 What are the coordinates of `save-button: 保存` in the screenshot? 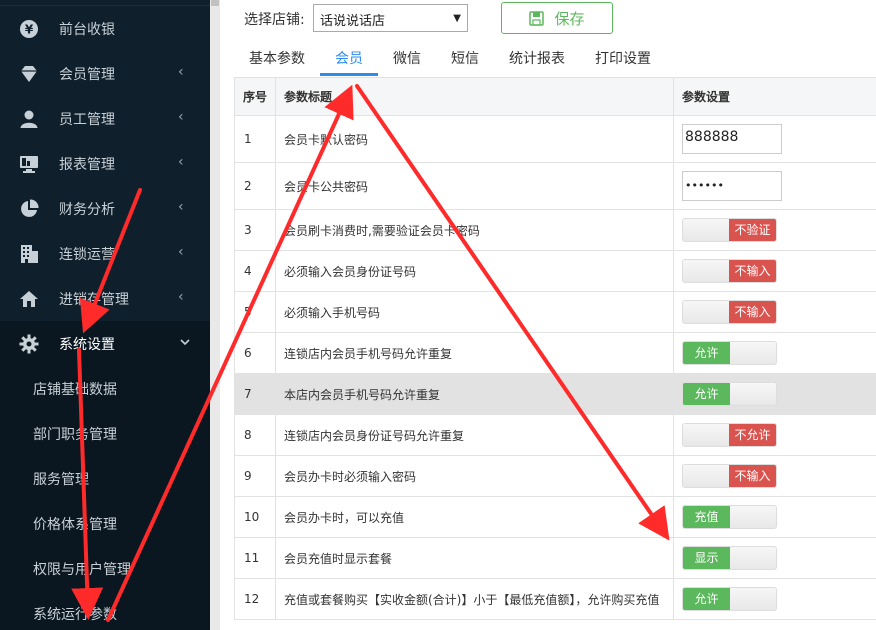 It's located at (557, 18).